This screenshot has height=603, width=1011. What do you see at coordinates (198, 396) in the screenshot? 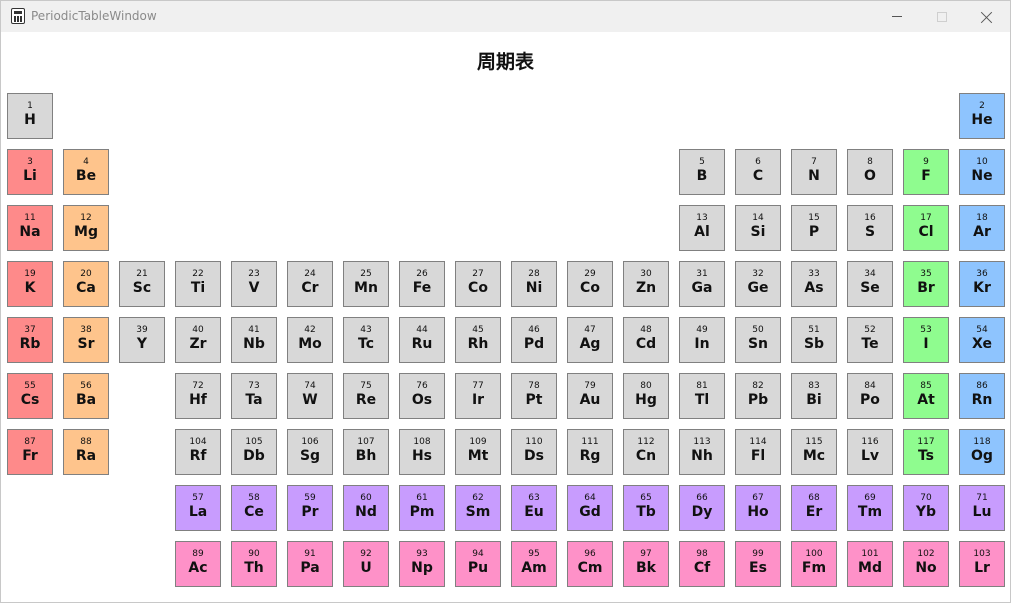
I see `element-cell-hf: 72Hf` at bounding box center [198, 396].